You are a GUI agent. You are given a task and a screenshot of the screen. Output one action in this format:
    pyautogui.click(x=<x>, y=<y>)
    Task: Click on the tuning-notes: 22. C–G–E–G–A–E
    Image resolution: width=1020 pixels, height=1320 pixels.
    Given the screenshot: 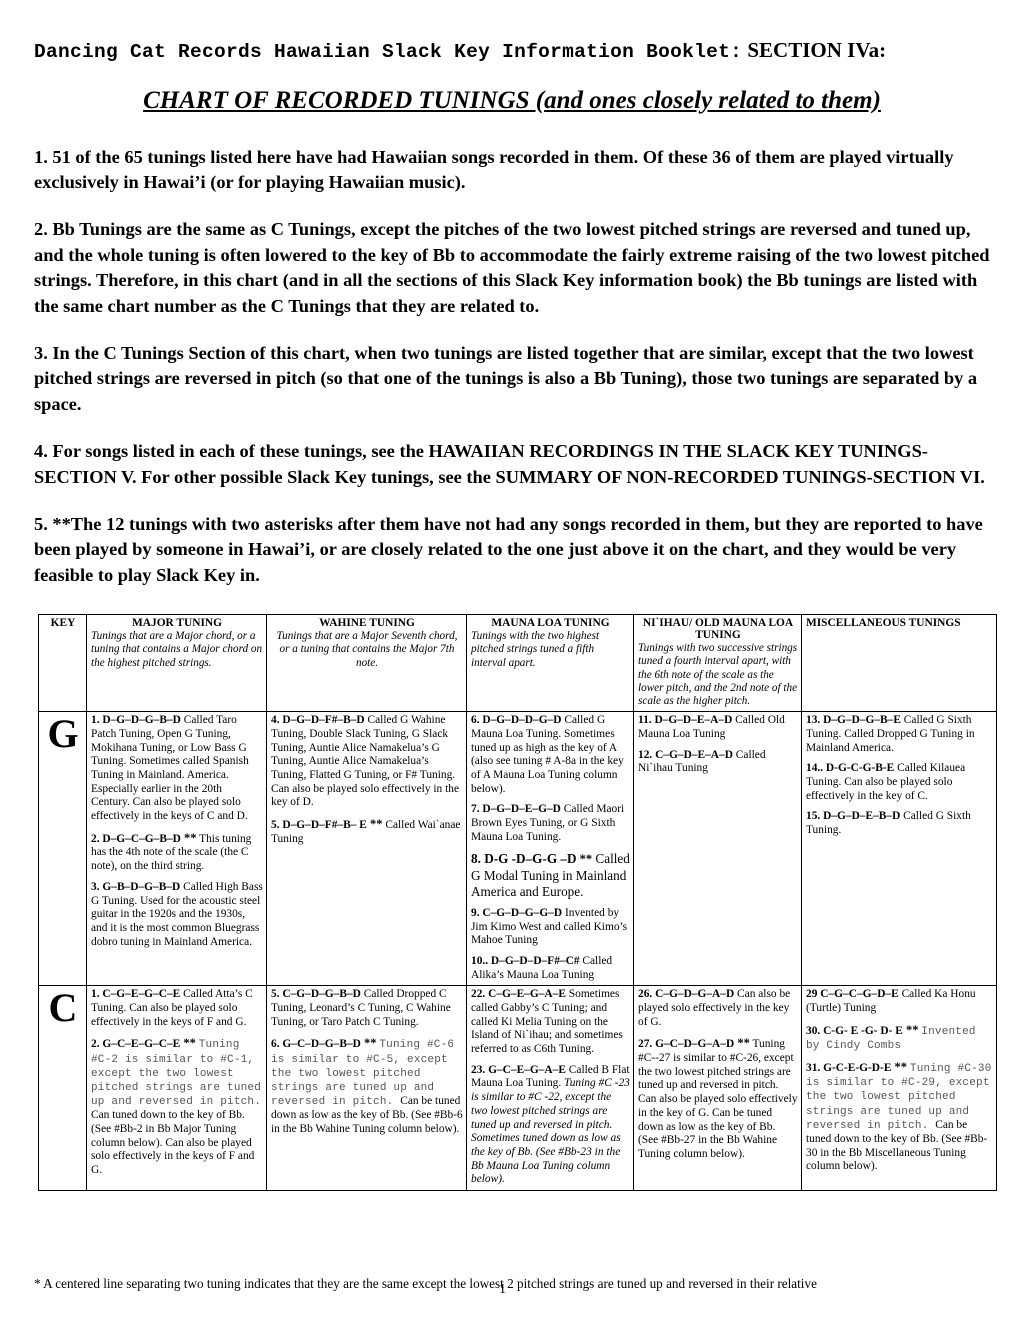 What is the action you would take?
    pyautogui.click(x=518, y=994)
    